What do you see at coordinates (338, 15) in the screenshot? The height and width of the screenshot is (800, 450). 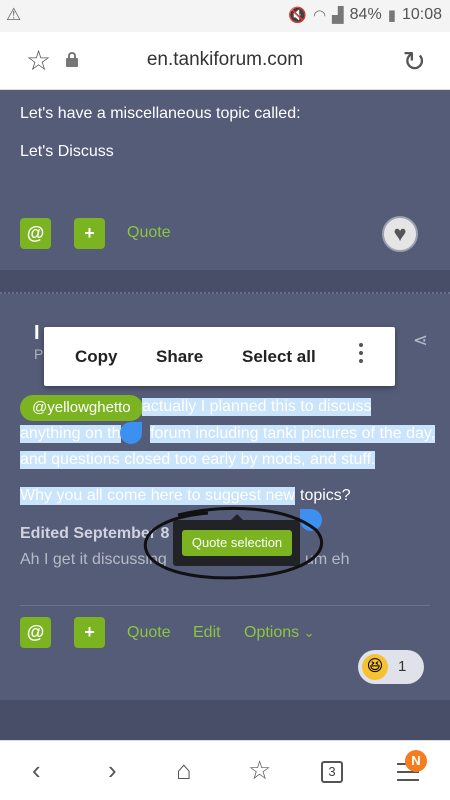 I see `signal-icon: ▟` at bounding box center [338, 15].